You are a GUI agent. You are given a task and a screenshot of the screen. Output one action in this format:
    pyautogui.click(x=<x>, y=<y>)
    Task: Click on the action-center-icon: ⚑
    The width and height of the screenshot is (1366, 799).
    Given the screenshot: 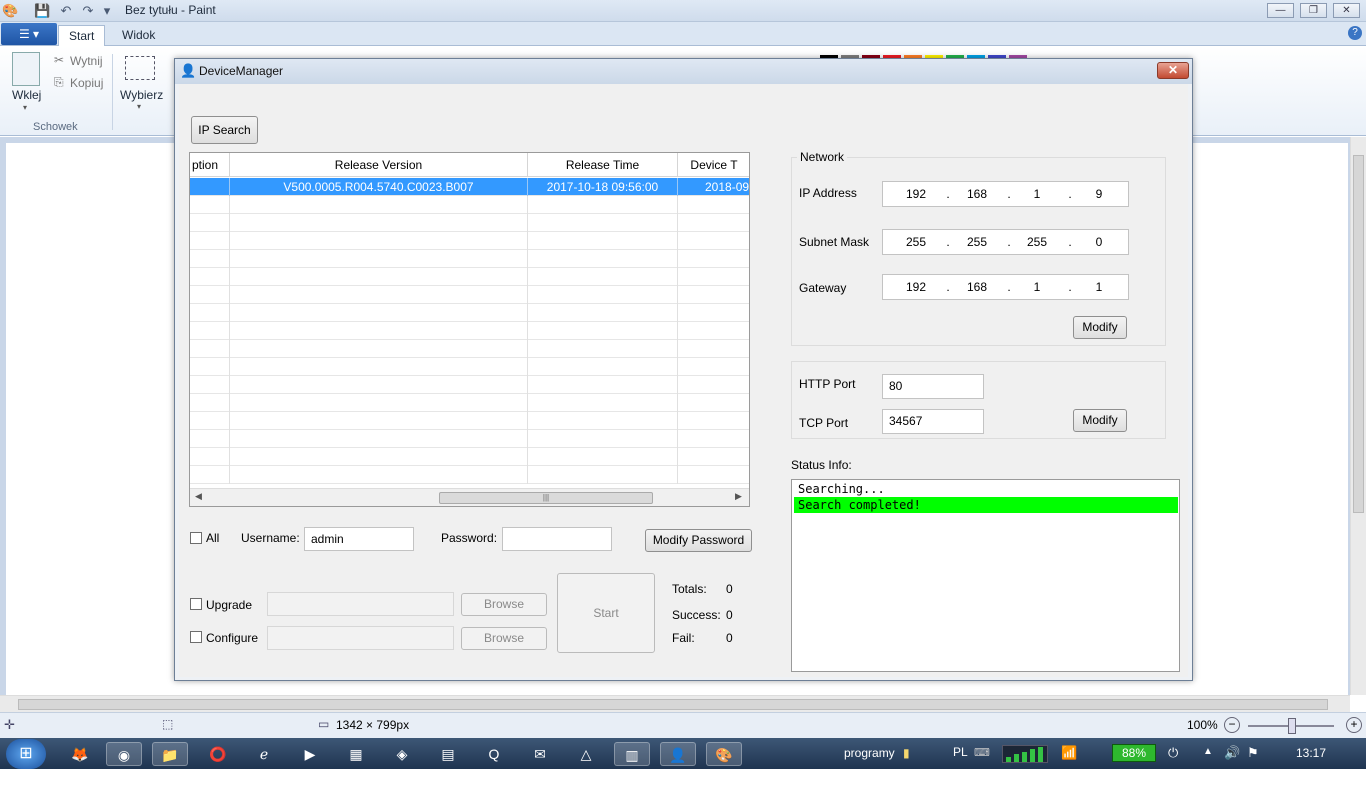 What is the action you would take?
    pyautogui.click(x=1253, y=753)
    